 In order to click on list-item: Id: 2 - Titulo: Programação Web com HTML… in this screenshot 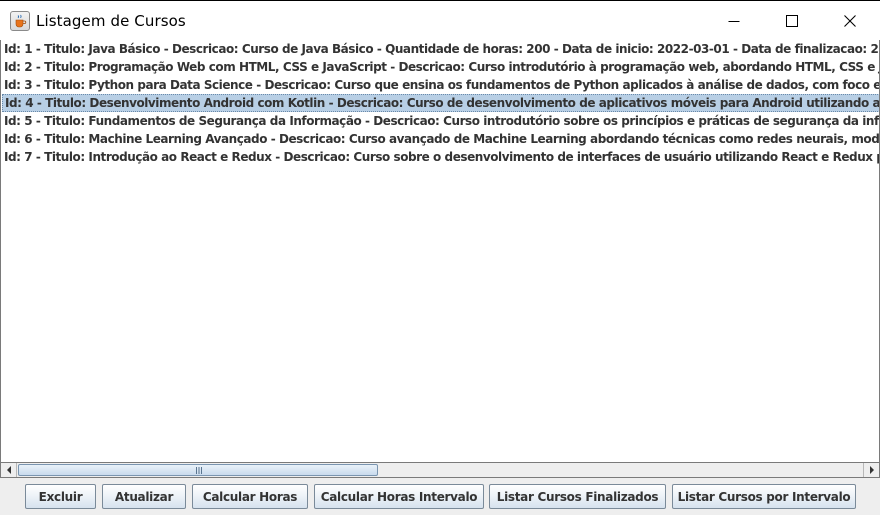, I will do `click(440, 67)`.